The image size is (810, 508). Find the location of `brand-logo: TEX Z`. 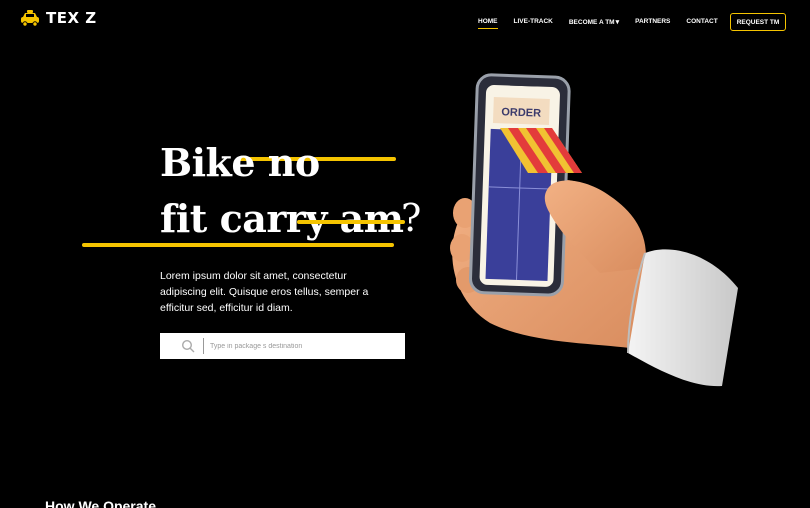

brand-logo: TEX Z is located at coordinates (58, 18).